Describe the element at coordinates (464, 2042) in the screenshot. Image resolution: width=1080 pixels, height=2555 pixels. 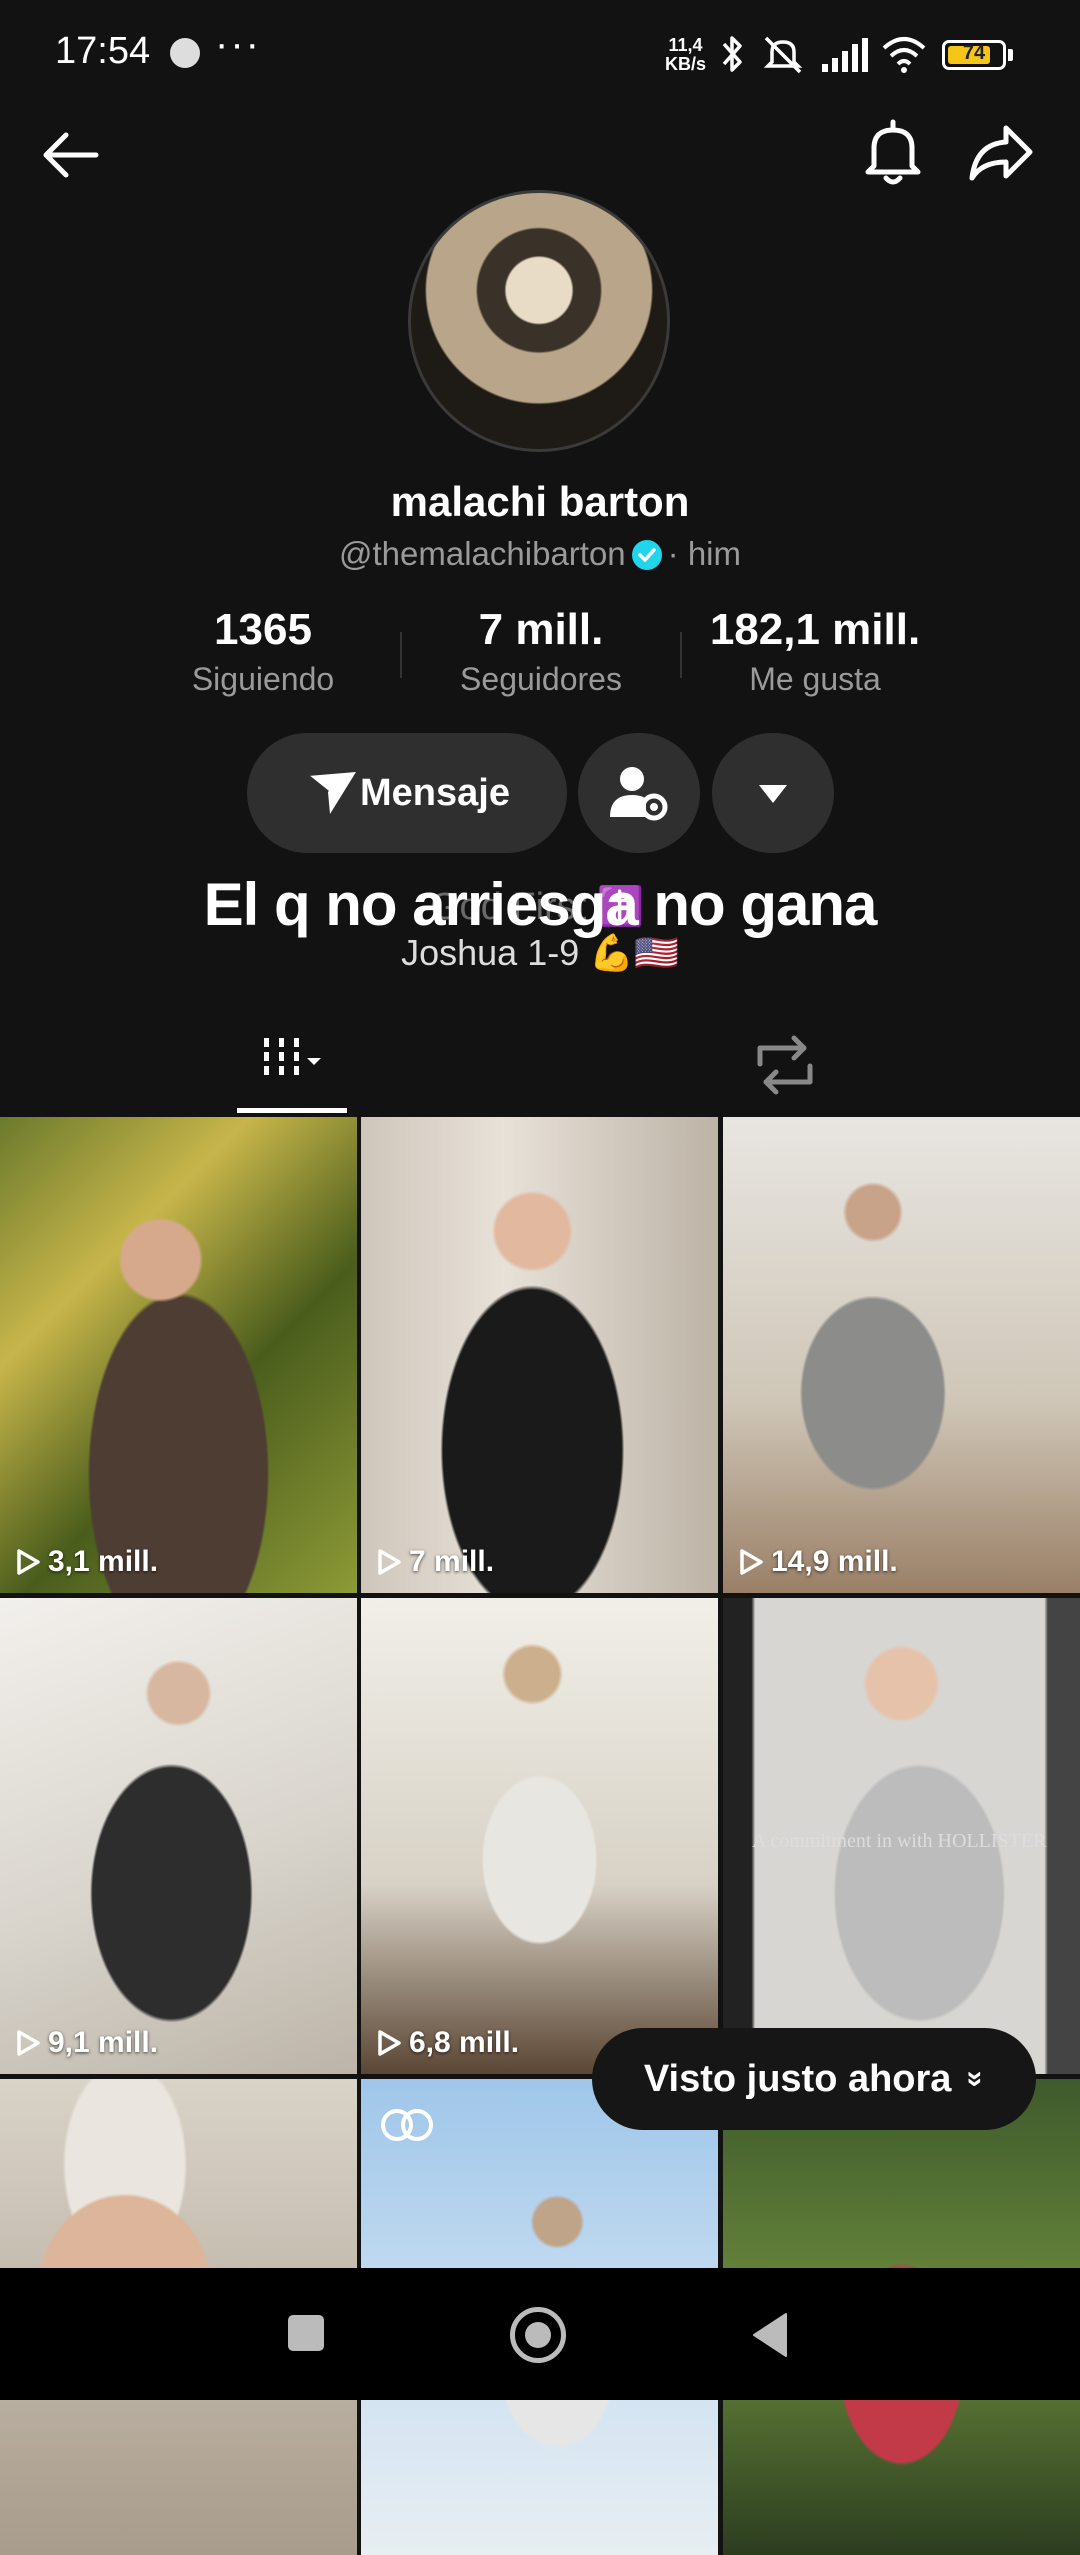
I see `view-count-text: 6,8 mill.` at that location.